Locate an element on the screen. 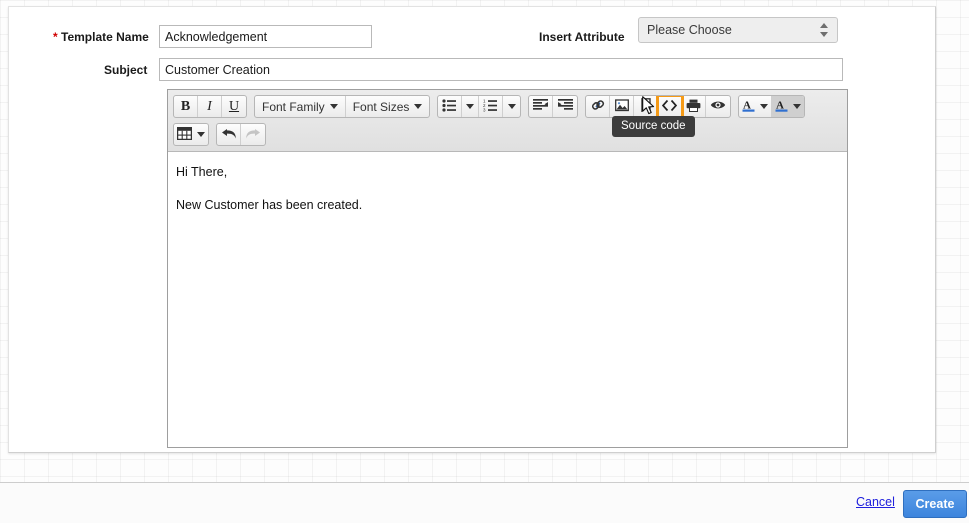 The height and width of the screenshot is (523, 969). outdent-button is located at coordinates (541, 106).